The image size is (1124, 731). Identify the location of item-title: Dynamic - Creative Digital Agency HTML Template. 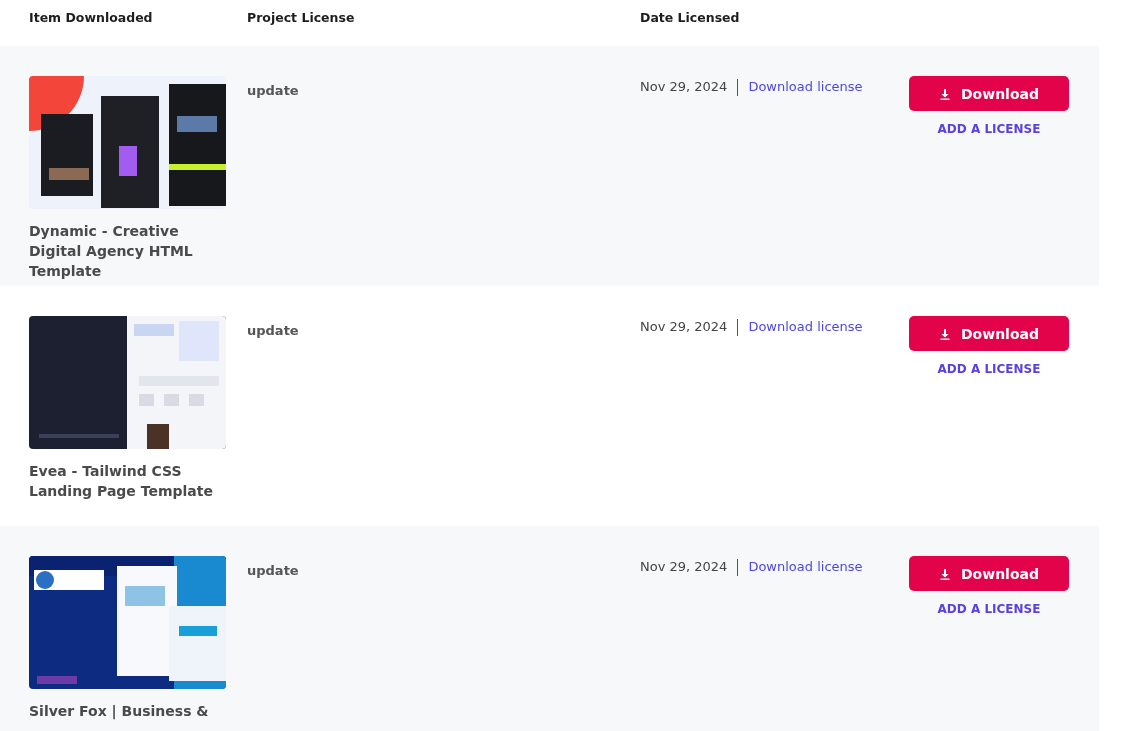
(111, 251).